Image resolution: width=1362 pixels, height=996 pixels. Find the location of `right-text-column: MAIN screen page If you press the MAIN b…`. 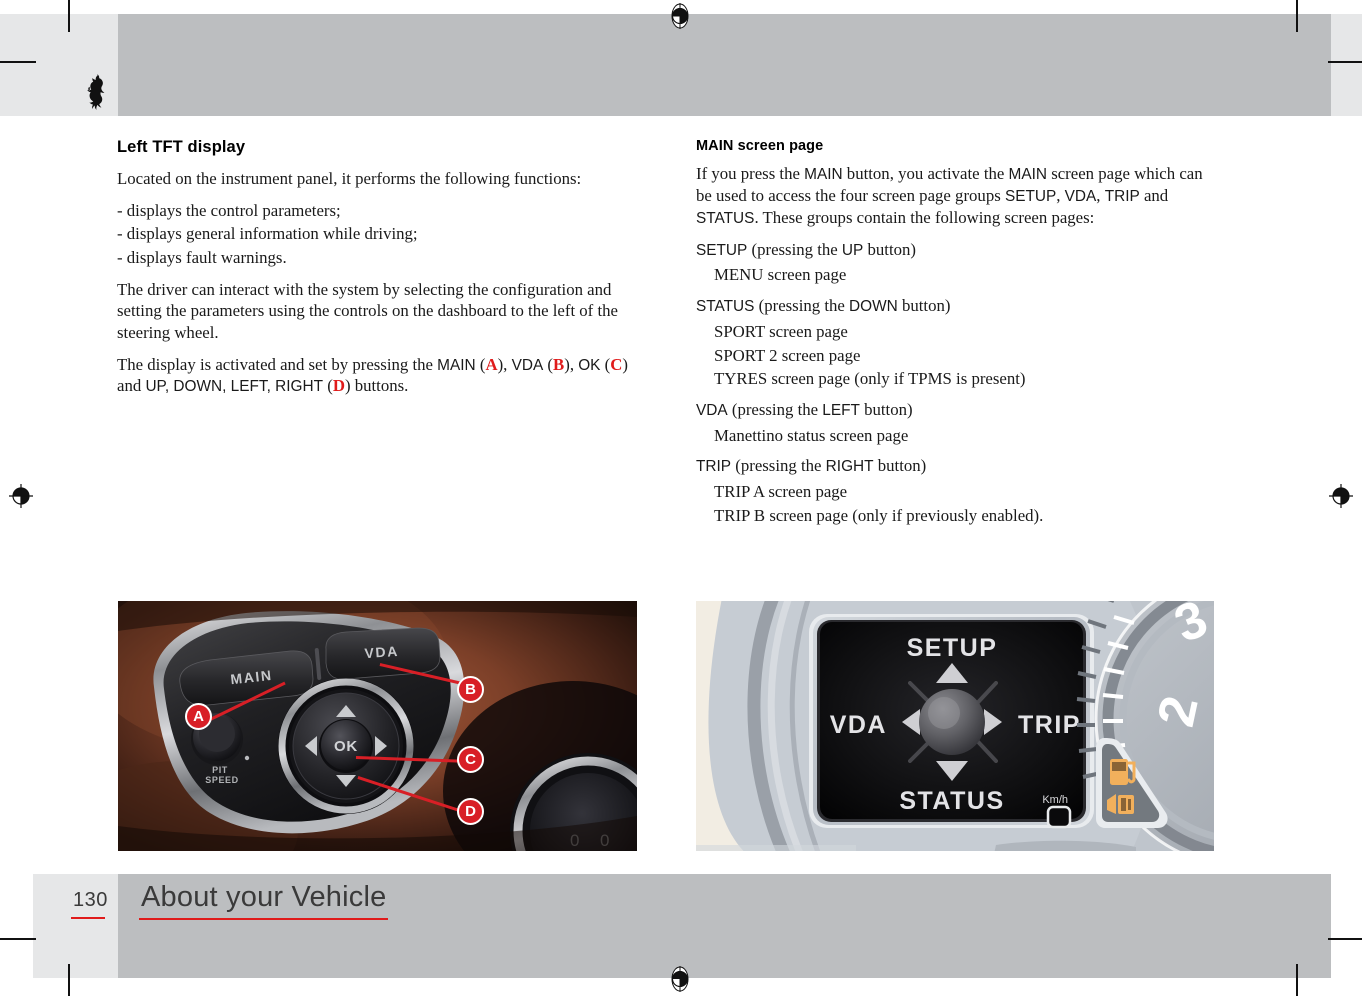

right-text-column: MAIN screen page If you press the MAIN b… is located at coordinates (956, 333).